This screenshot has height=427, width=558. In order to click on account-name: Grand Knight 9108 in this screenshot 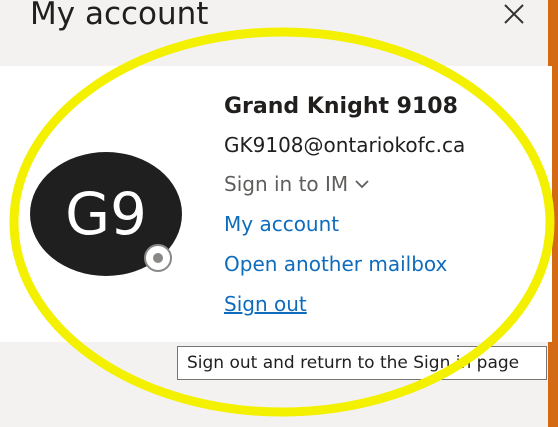, I will do `click(341, 106)`.